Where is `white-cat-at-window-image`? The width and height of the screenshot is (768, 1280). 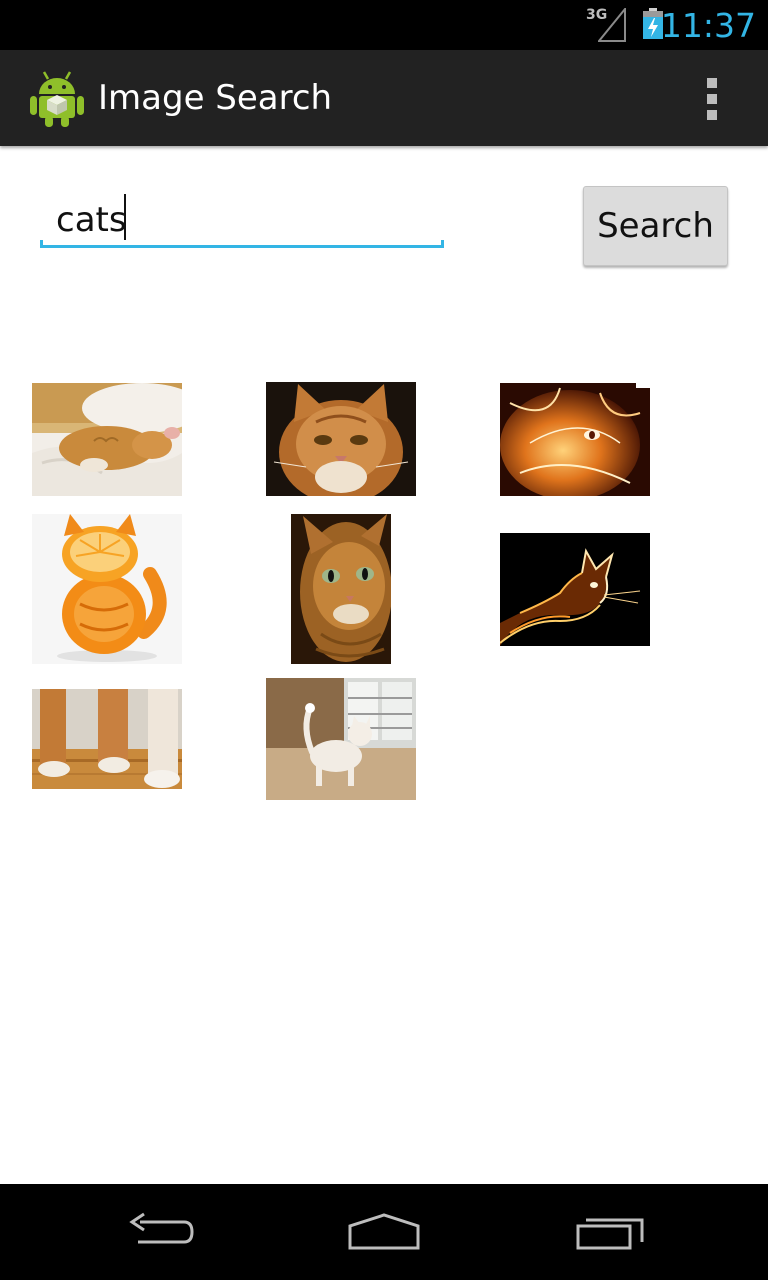 white-cat-at-window-image is located at coordinates (341, 739).